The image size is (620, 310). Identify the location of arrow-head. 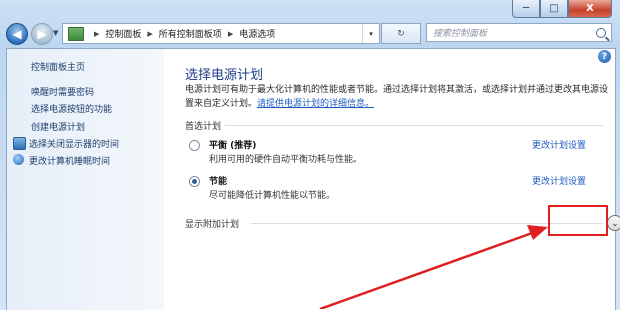
(537, 232).